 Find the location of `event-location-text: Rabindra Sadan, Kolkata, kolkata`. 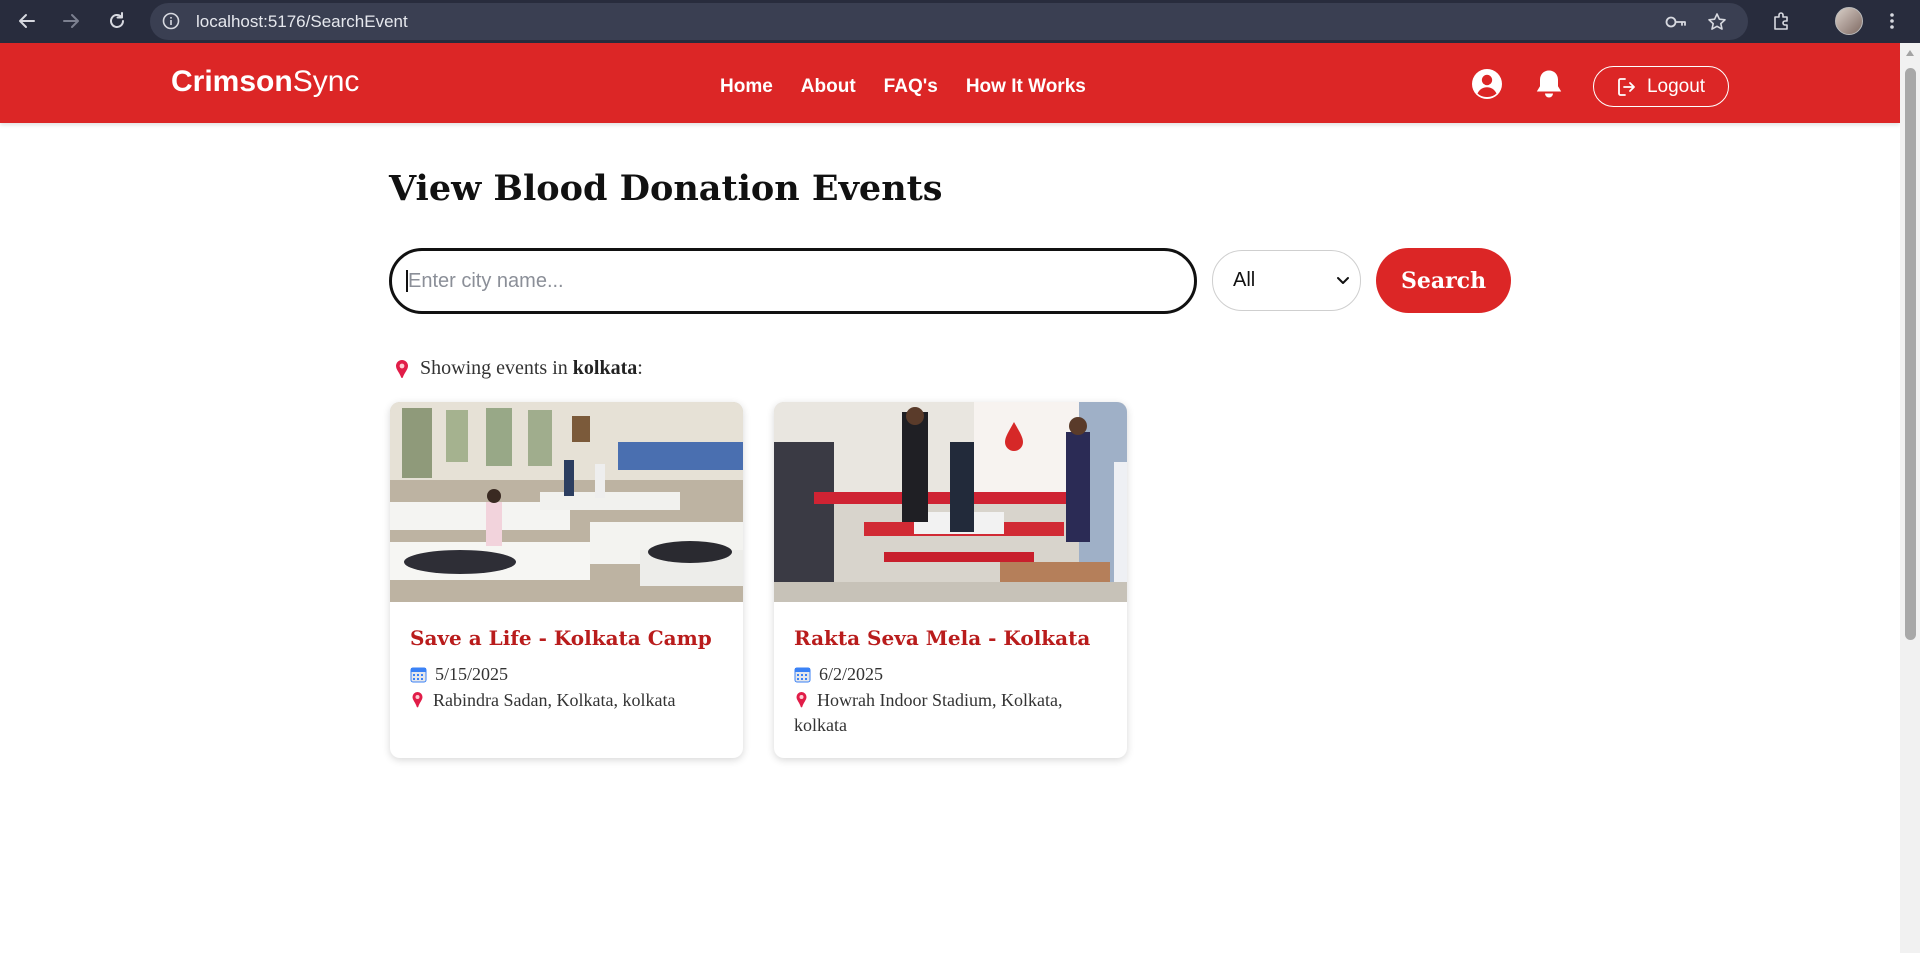

event-location-text: Rabindra Sadan, Kolkata, kolkata is located at coordinates (554, 700).